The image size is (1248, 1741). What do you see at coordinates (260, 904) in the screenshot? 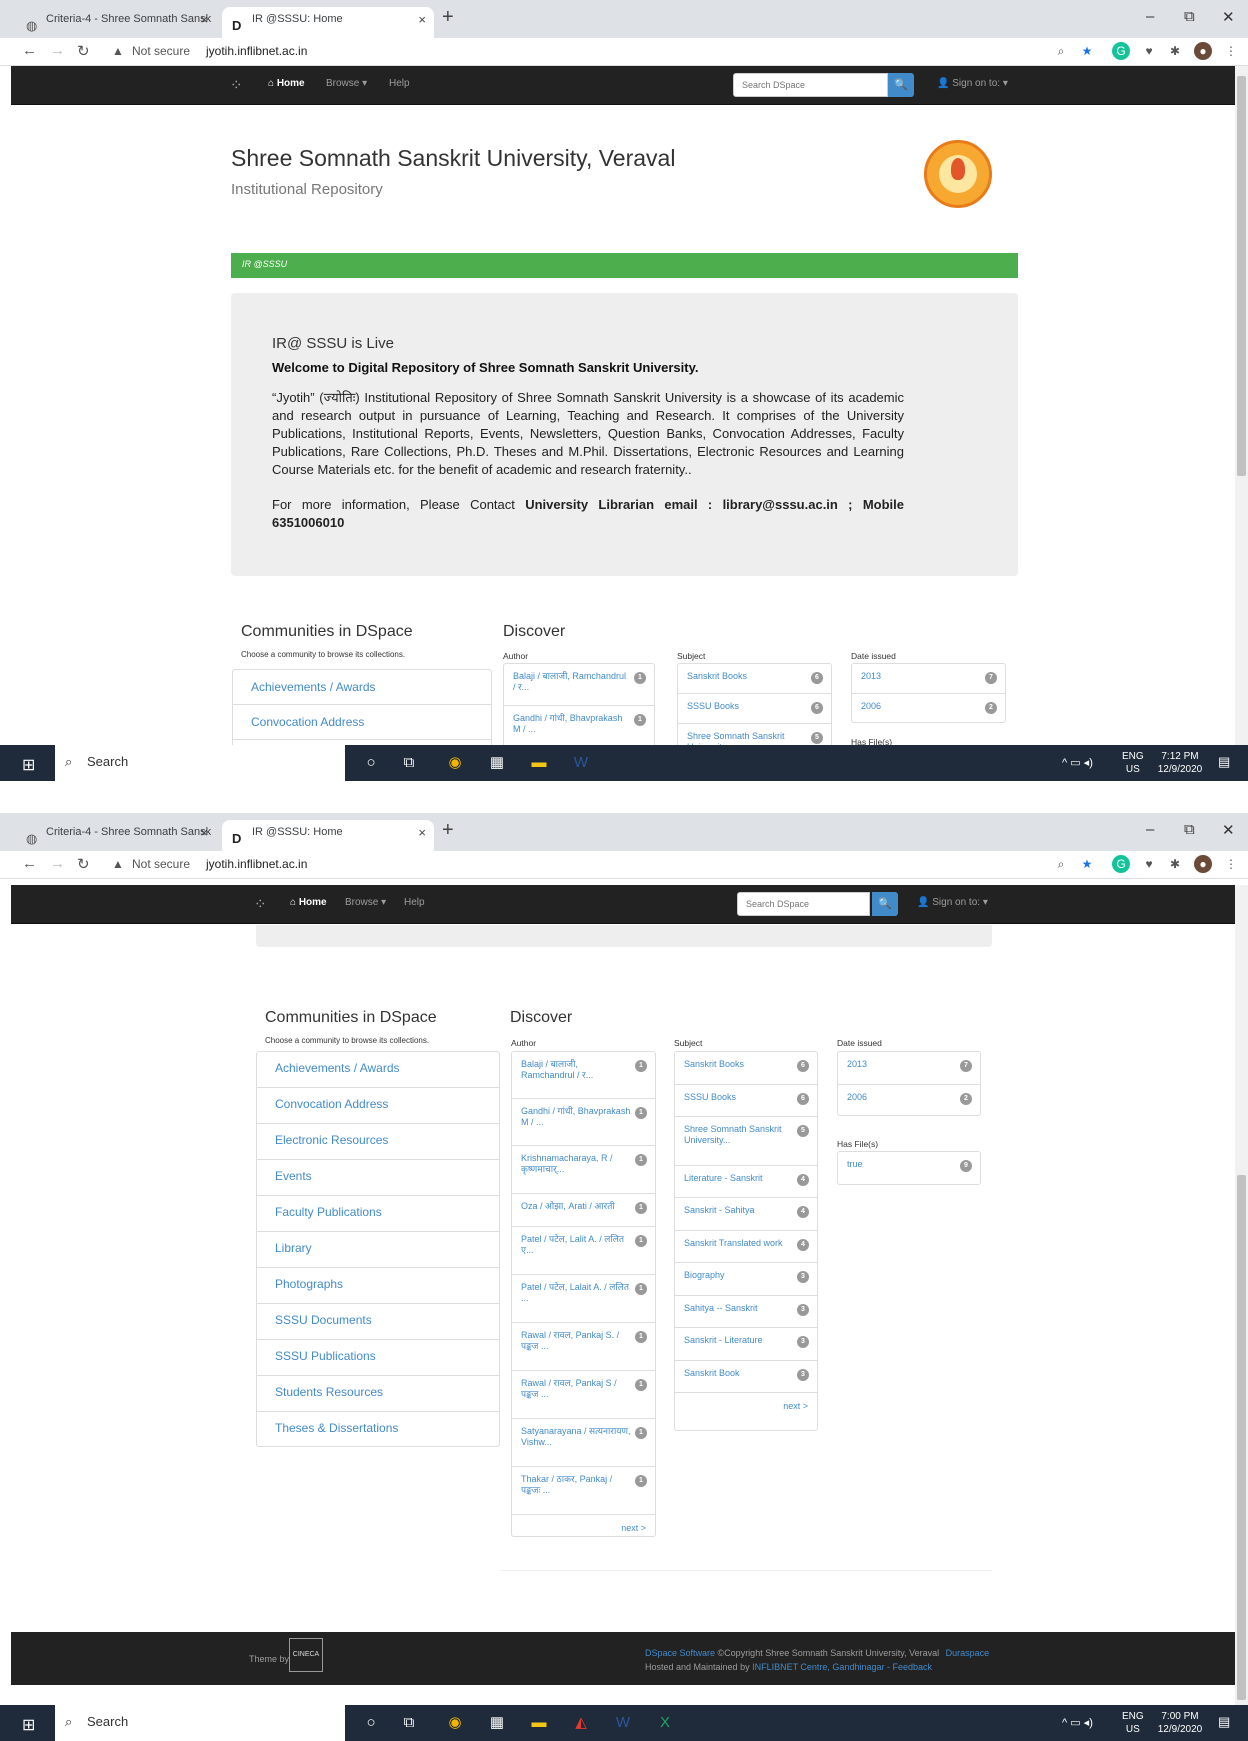
I see `dspace-logo-icon: ⁘` at bounding box center [260, 904].